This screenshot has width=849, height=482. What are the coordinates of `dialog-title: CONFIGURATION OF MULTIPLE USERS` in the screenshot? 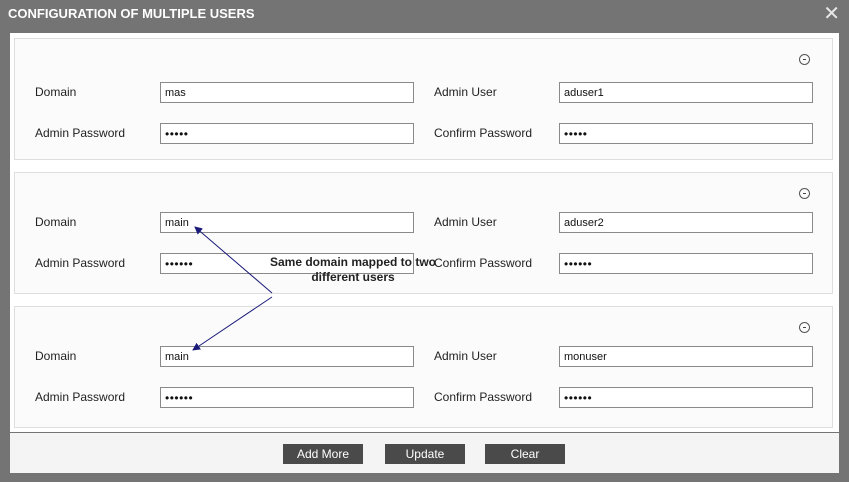 It's located at (131, 13).